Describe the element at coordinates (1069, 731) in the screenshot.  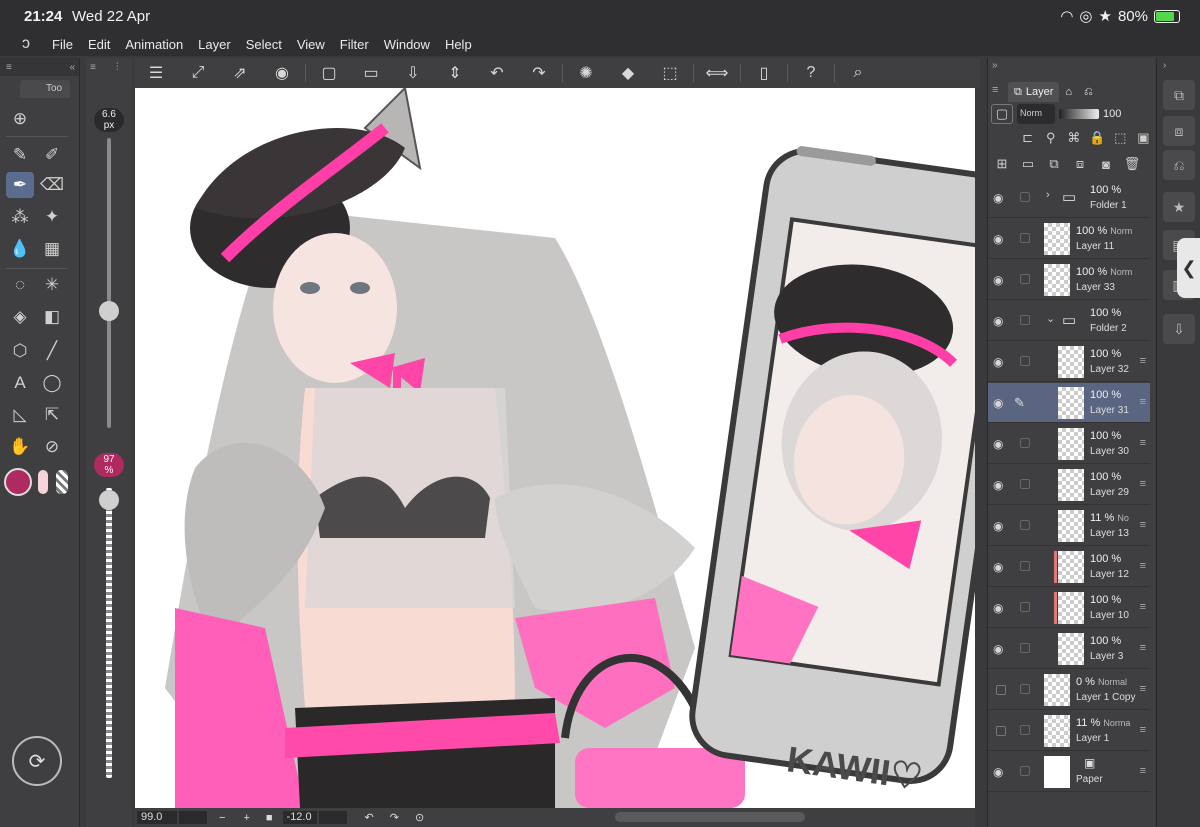
I see `layer-row: 11 % Norma Layer 1 ≡` at that location.